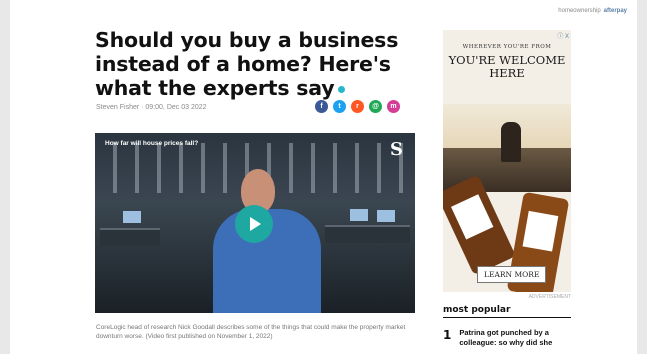  Describe the element at coordinates (512, 274) in the screenshot. I see `ad-learn-more-button: LEARN MORE` at that location.